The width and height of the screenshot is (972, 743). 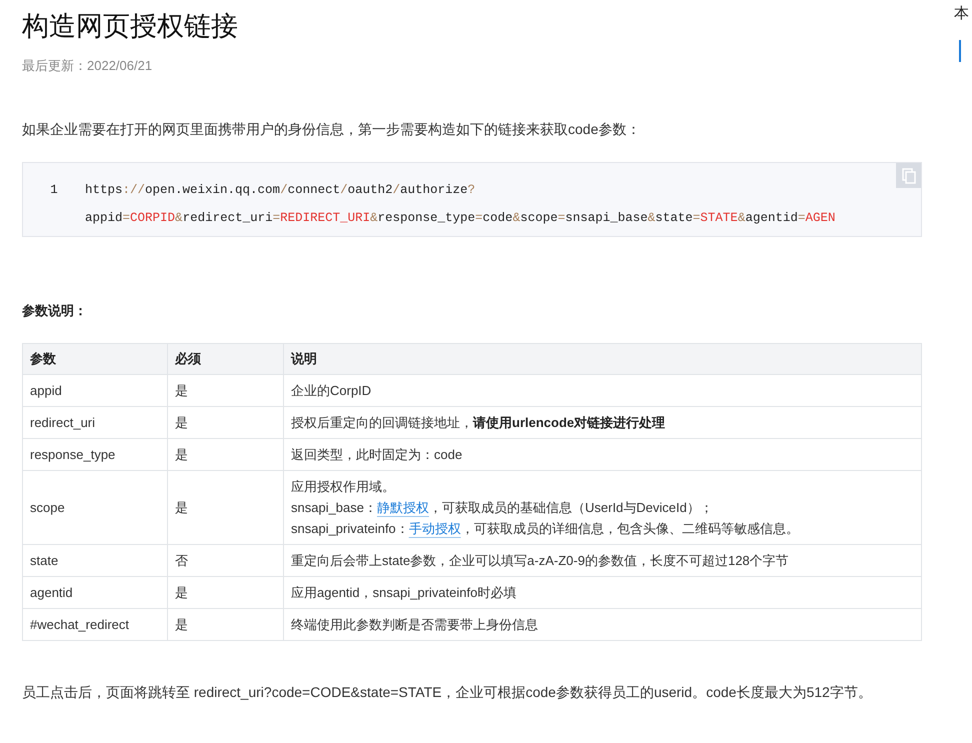 What do you see at coordinates (95, 624) in the screenshot?
I see `table-cell: #wechat_redirect` at bounding box center [95, 624].